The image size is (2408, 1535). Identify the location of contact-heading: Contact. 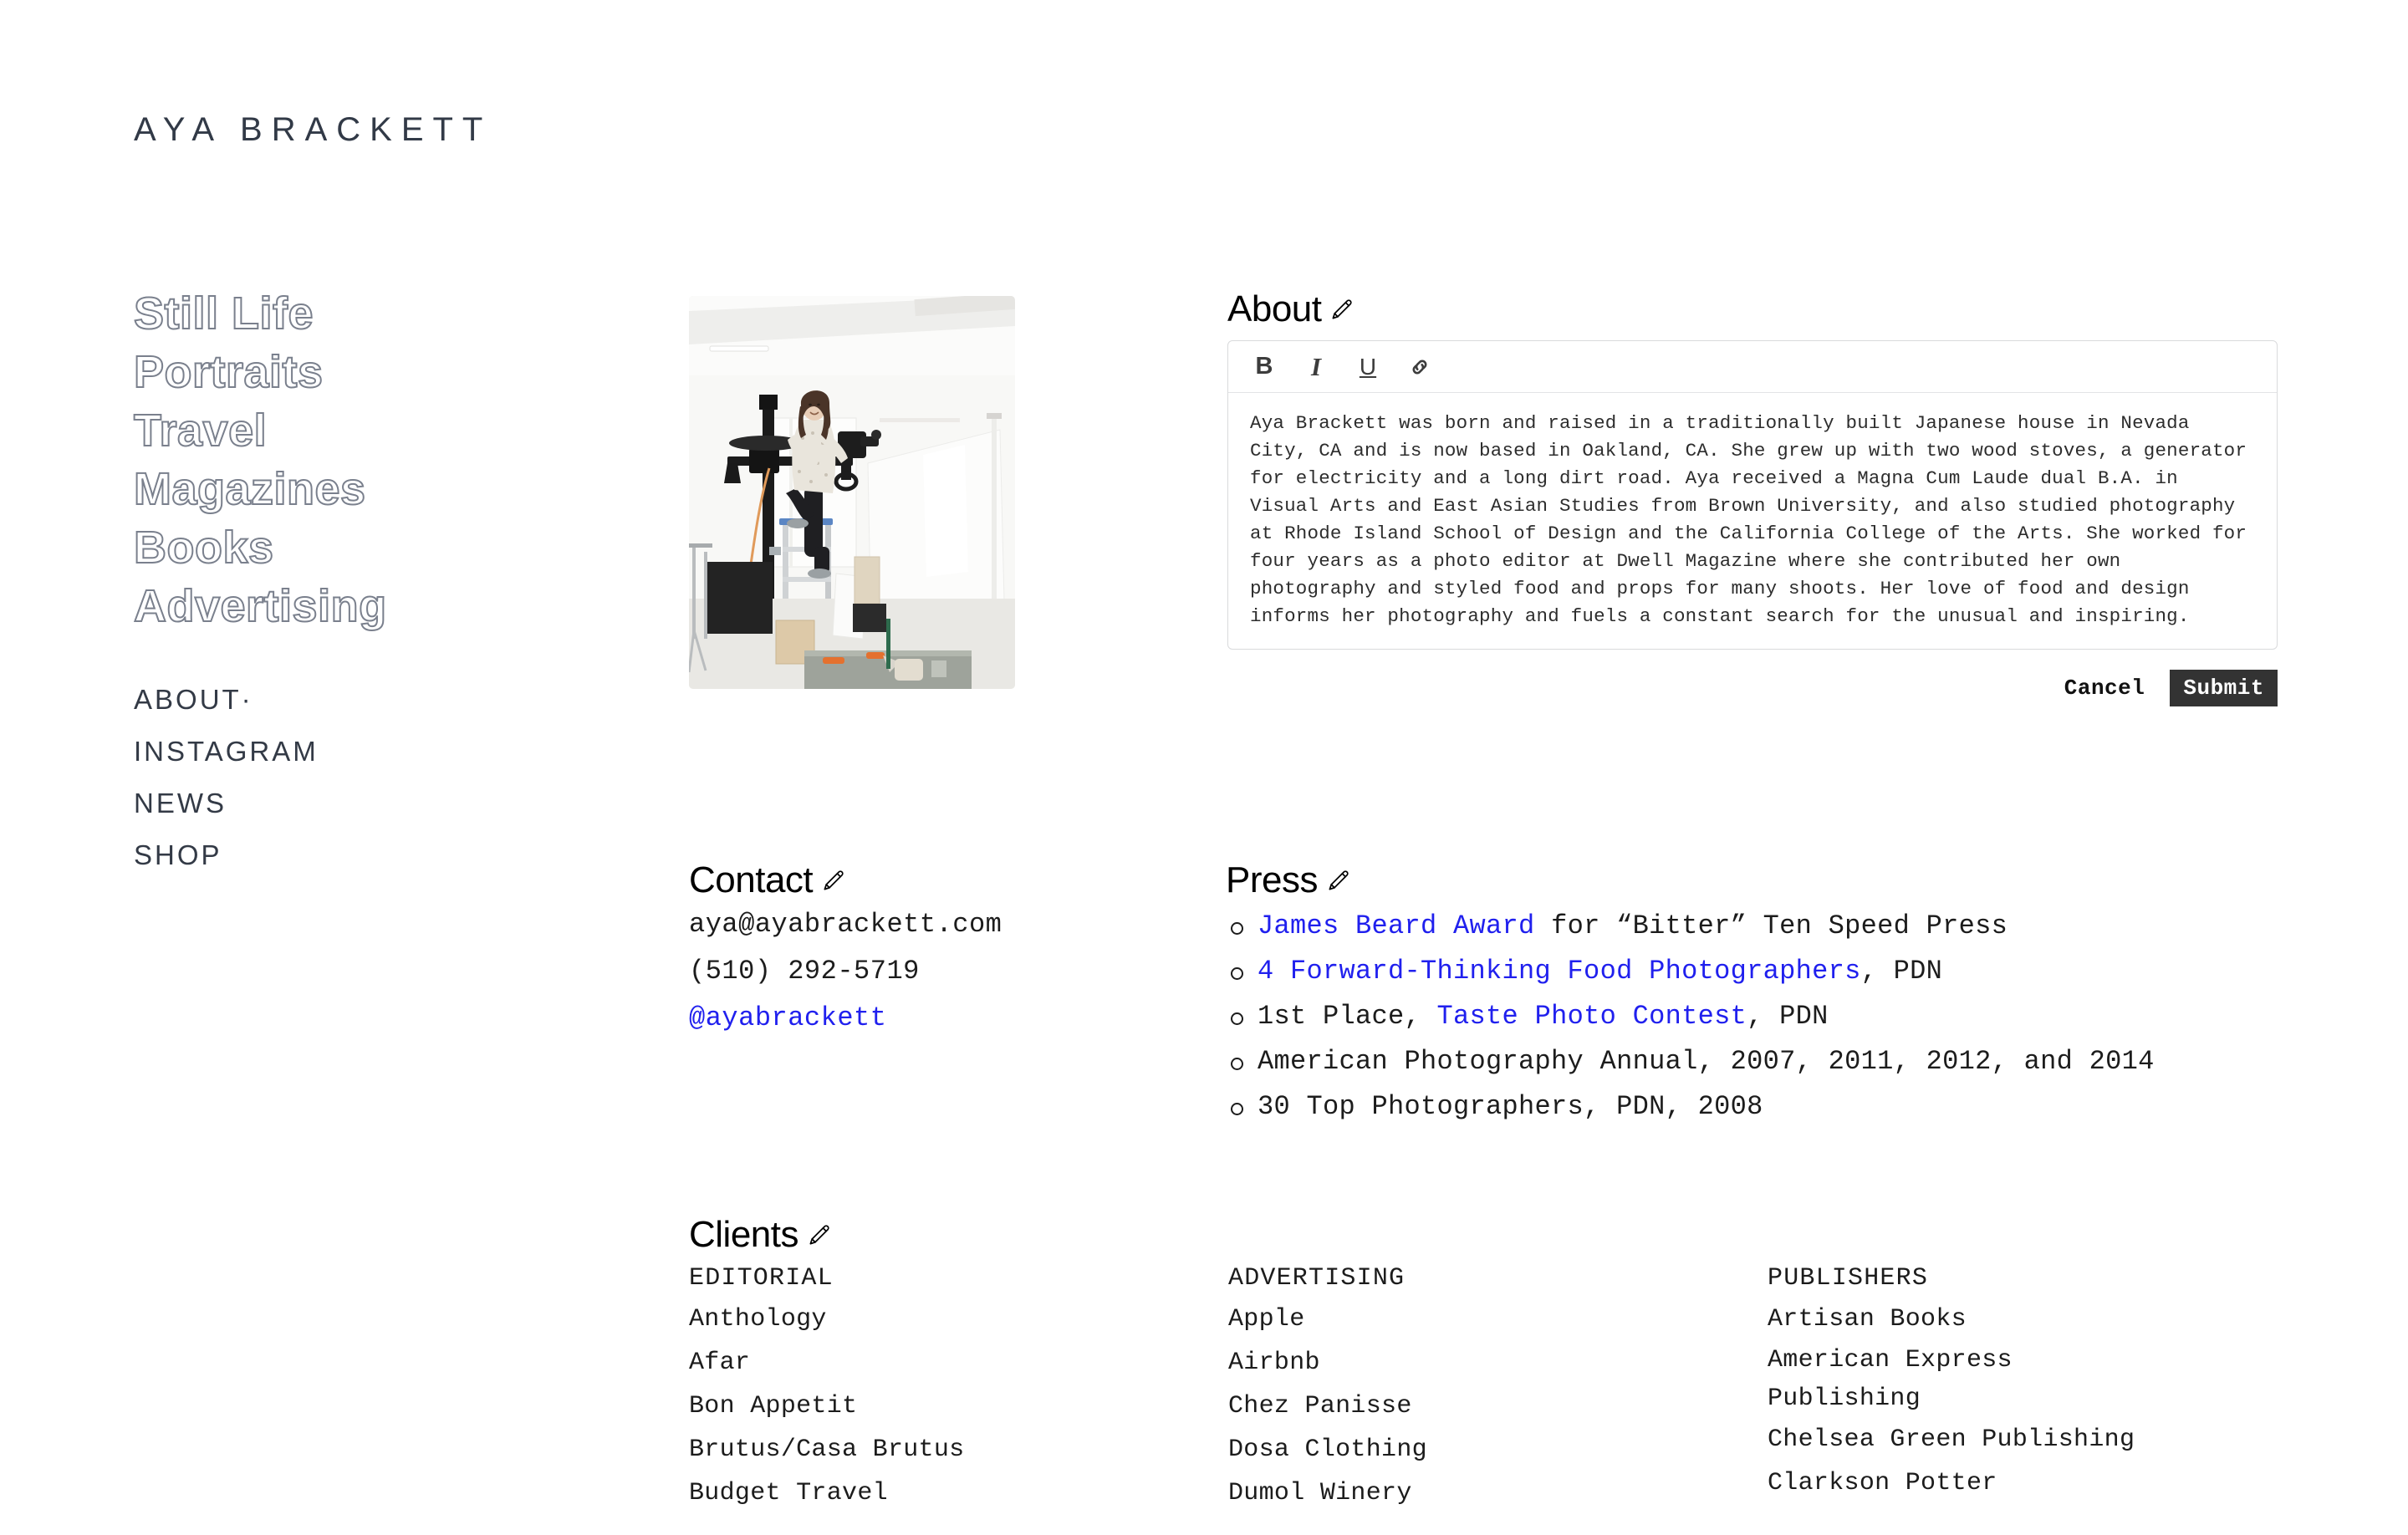
(940, 880).